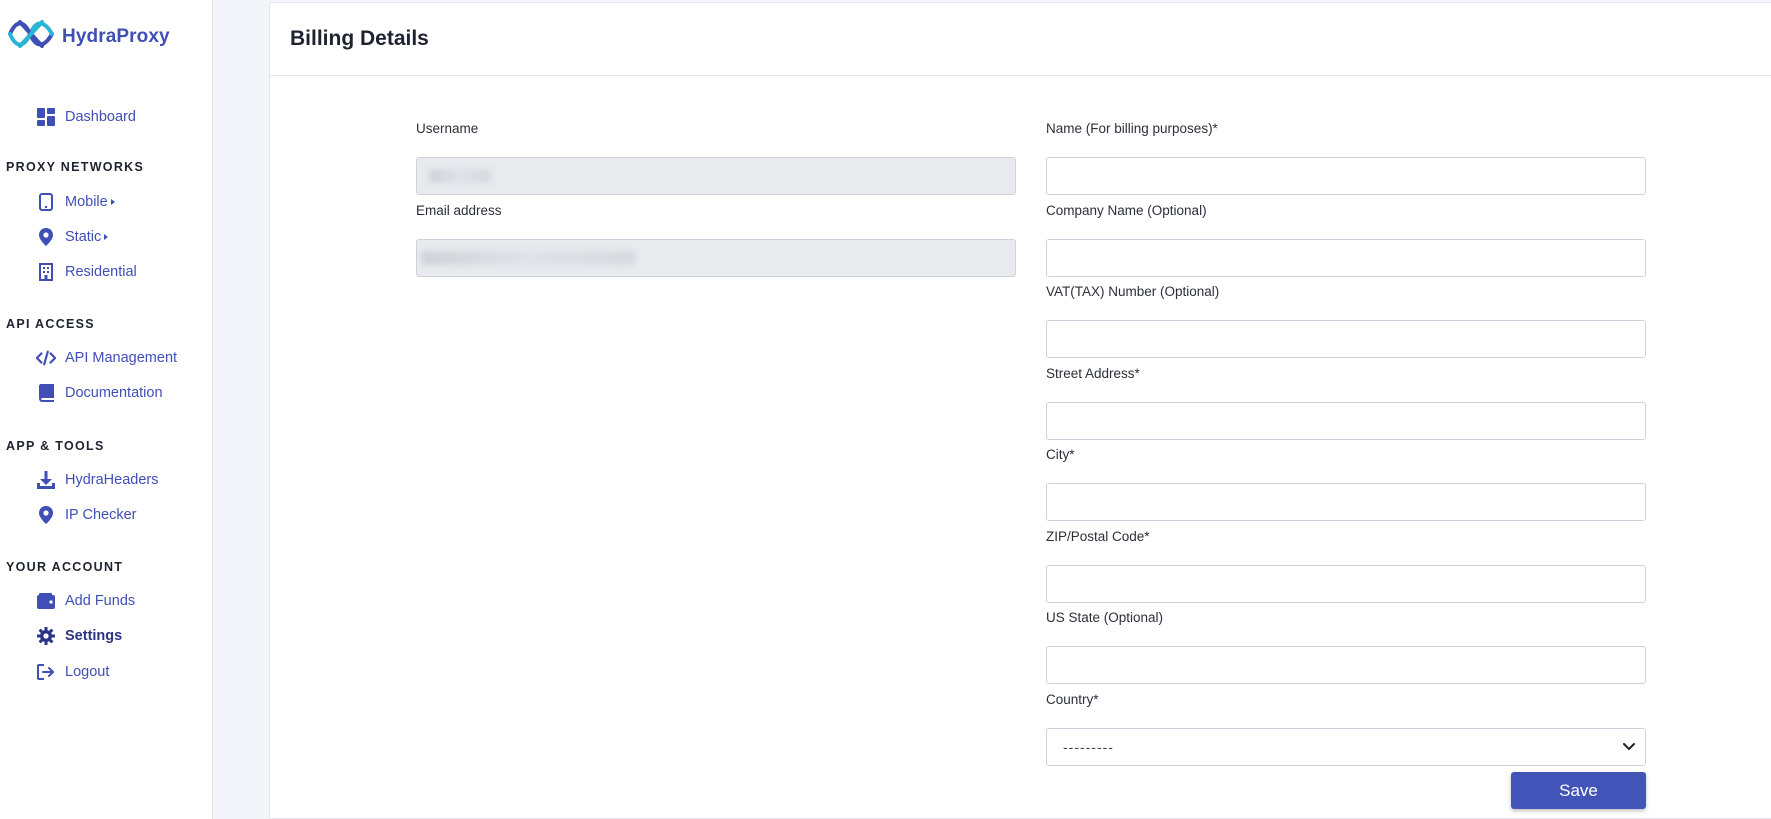  I want to click on sidebar-item-mobile: Mobile, so click(75, 202).